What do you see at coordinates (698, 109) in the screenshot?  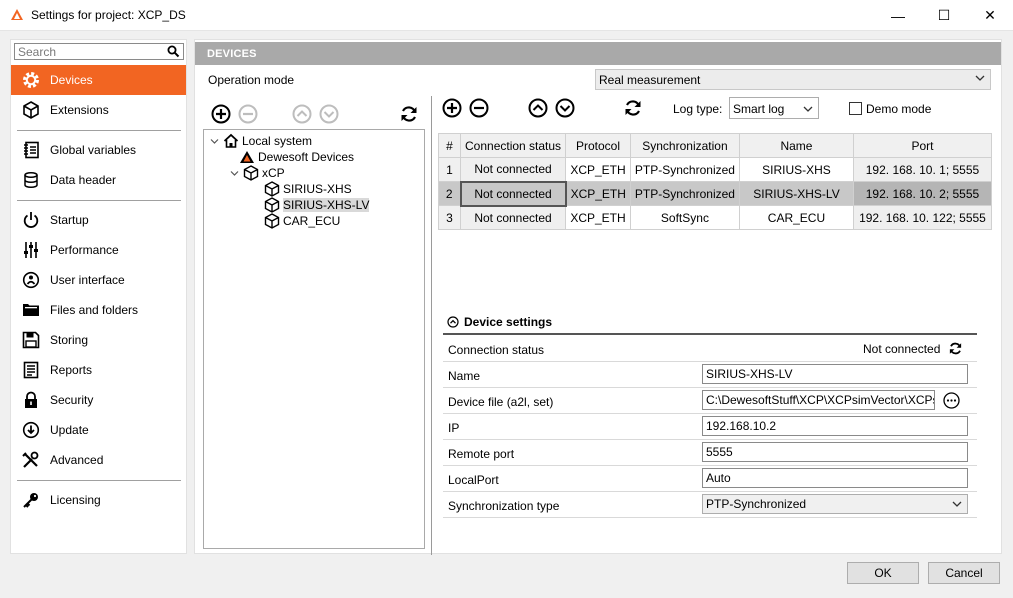 I see `log-type-label: Log type:` at bounding box center [698, 109].